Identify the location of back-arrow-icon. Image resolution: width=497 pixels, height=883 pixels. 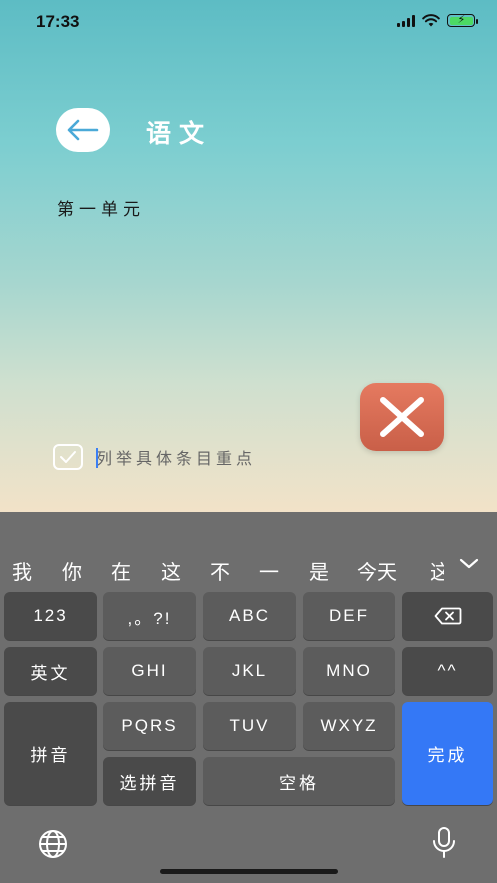
(83, 130).